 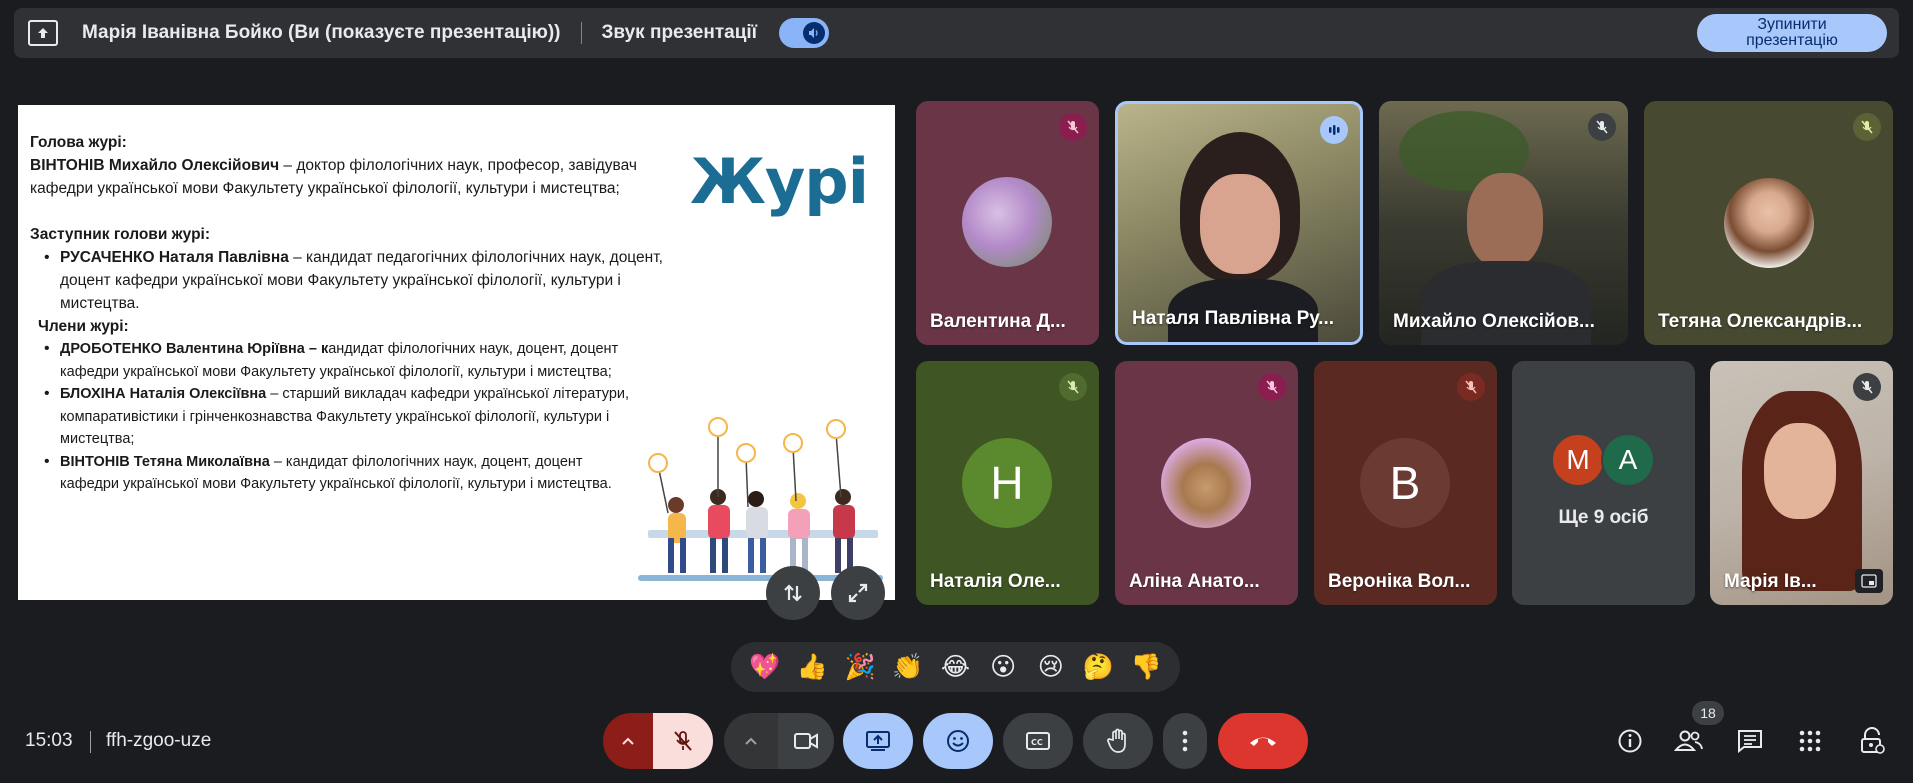 I want to click on camera-icon, so click(x=806, y=741).